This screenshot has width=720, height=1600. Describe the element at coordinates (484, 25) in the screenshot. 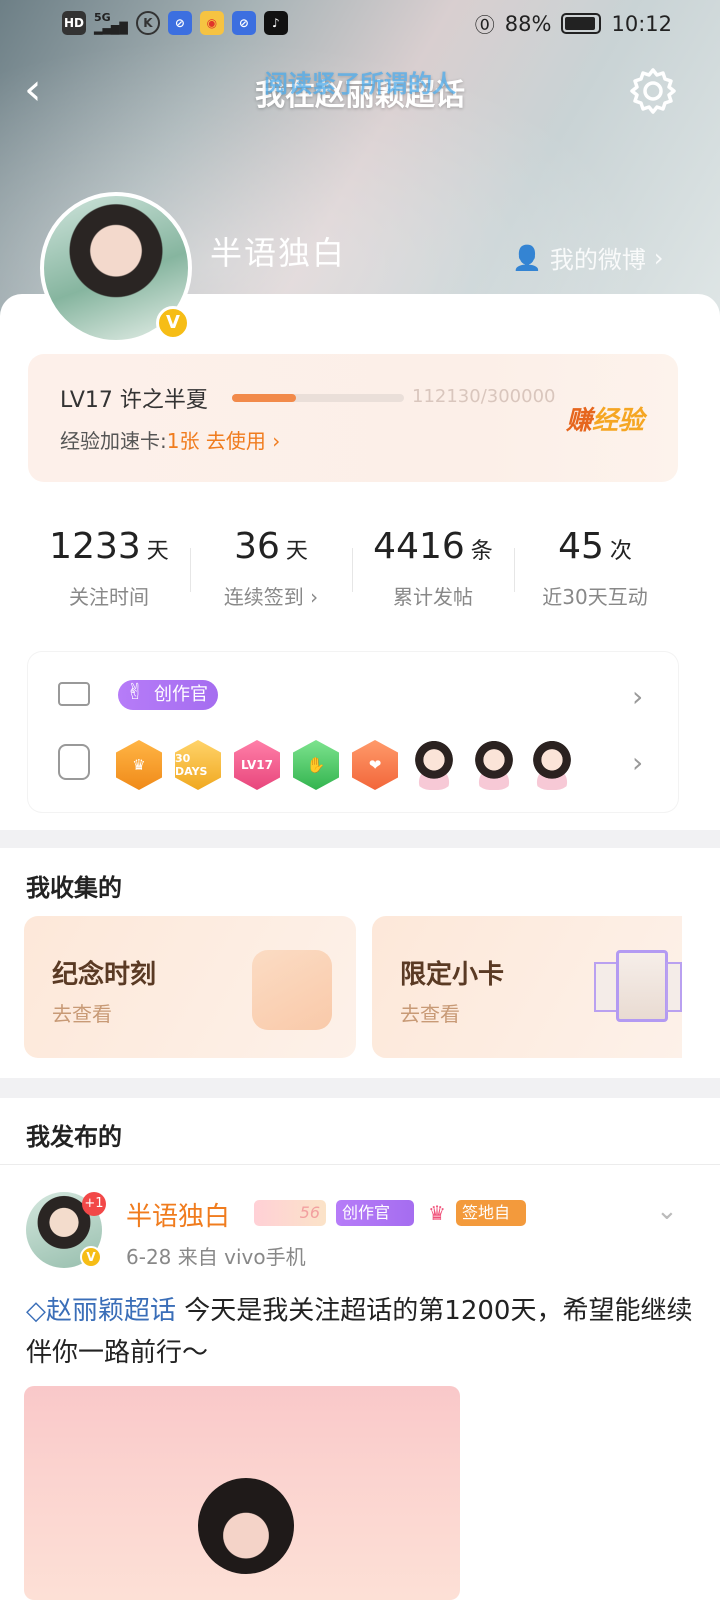

I see `data-saver-icon: ⓪` at that location.